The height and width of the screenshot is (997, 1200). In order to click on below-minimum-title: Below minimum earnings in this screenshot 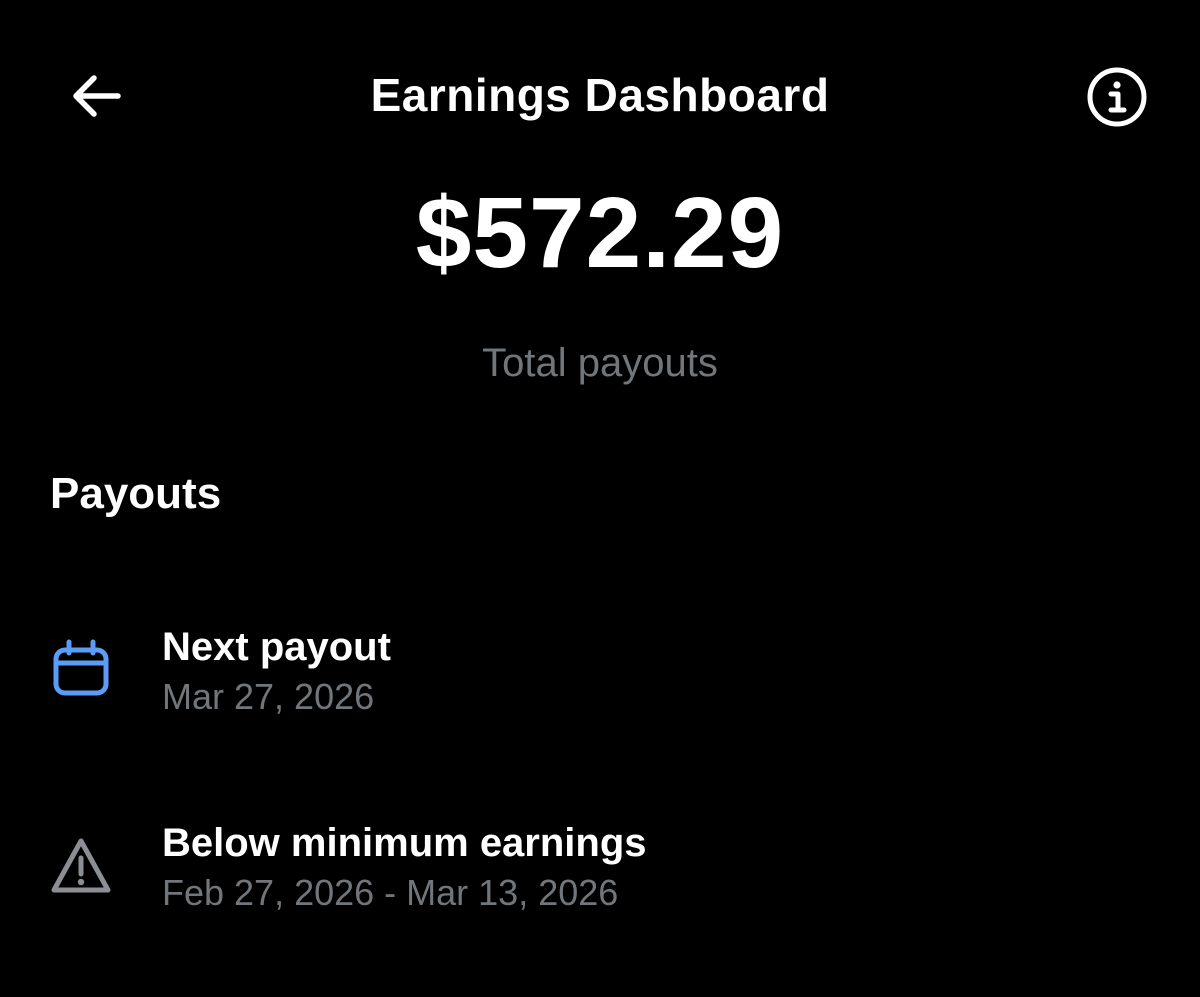, I will do `click(404, 843)`.